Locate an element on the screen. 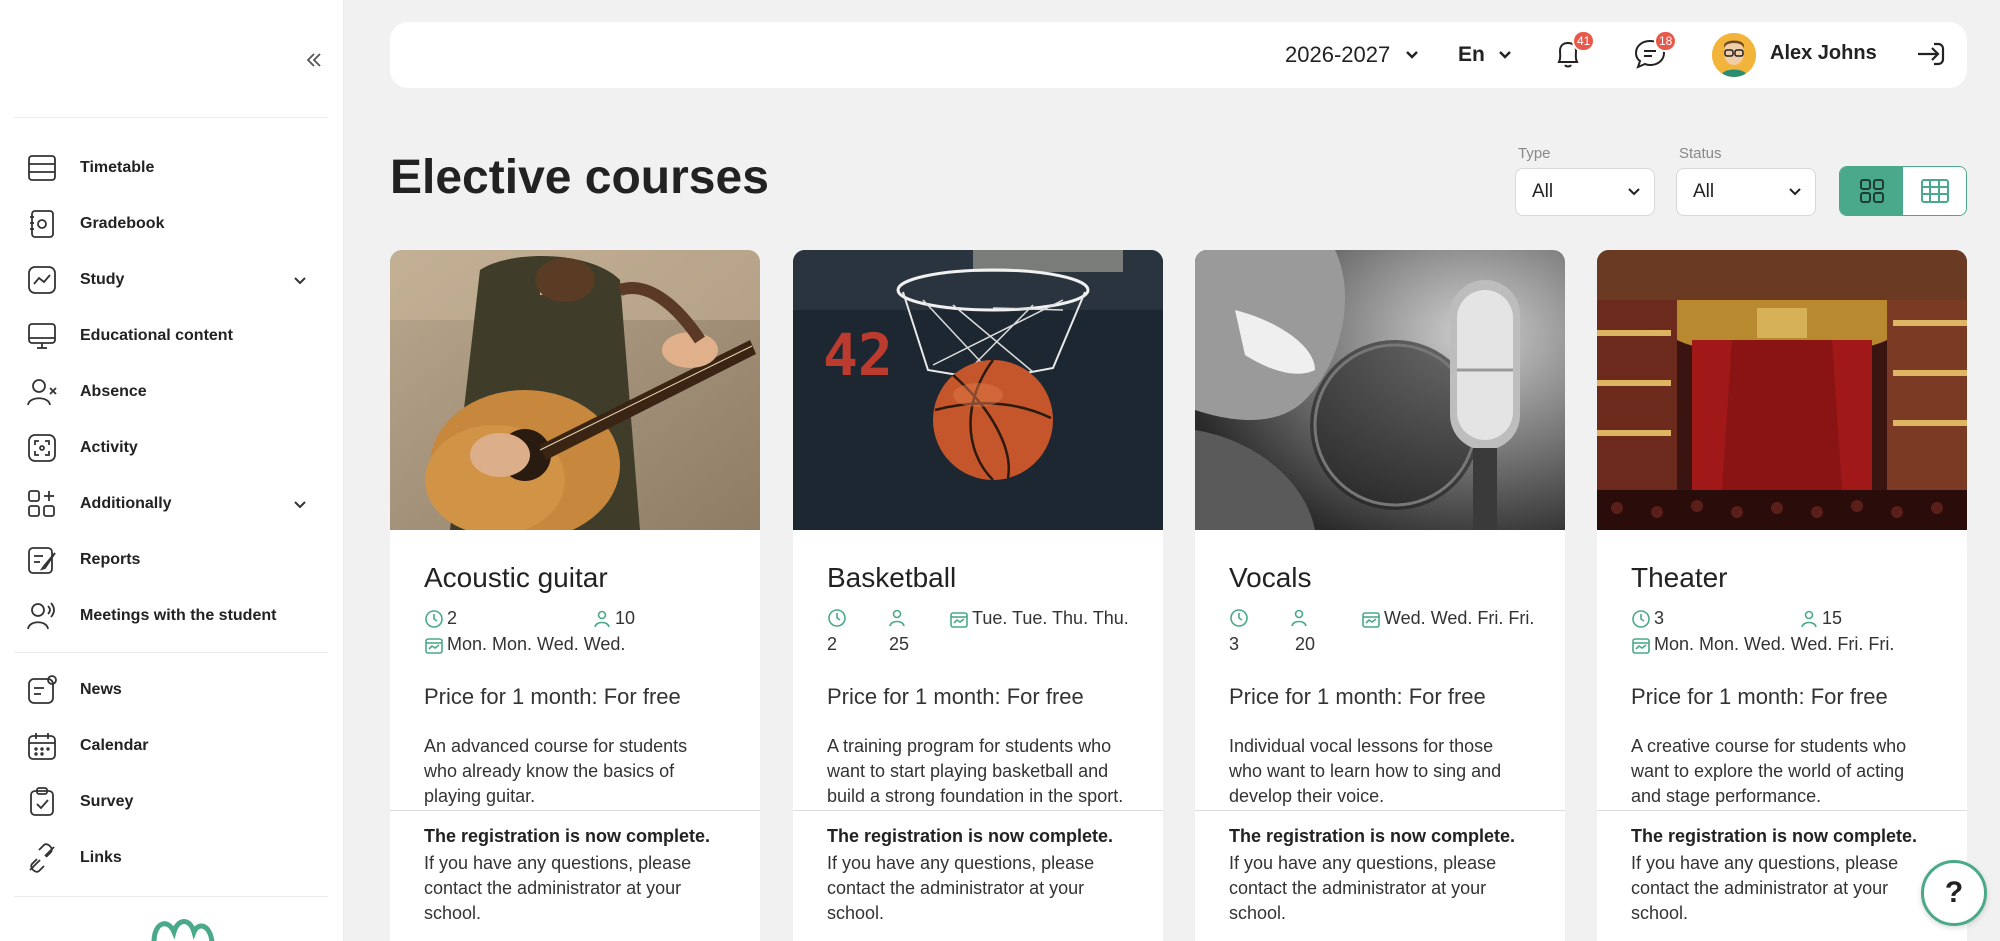 The height and width of the screenshot is (941, 2000). link-icon is located at coordinates (42, 858).